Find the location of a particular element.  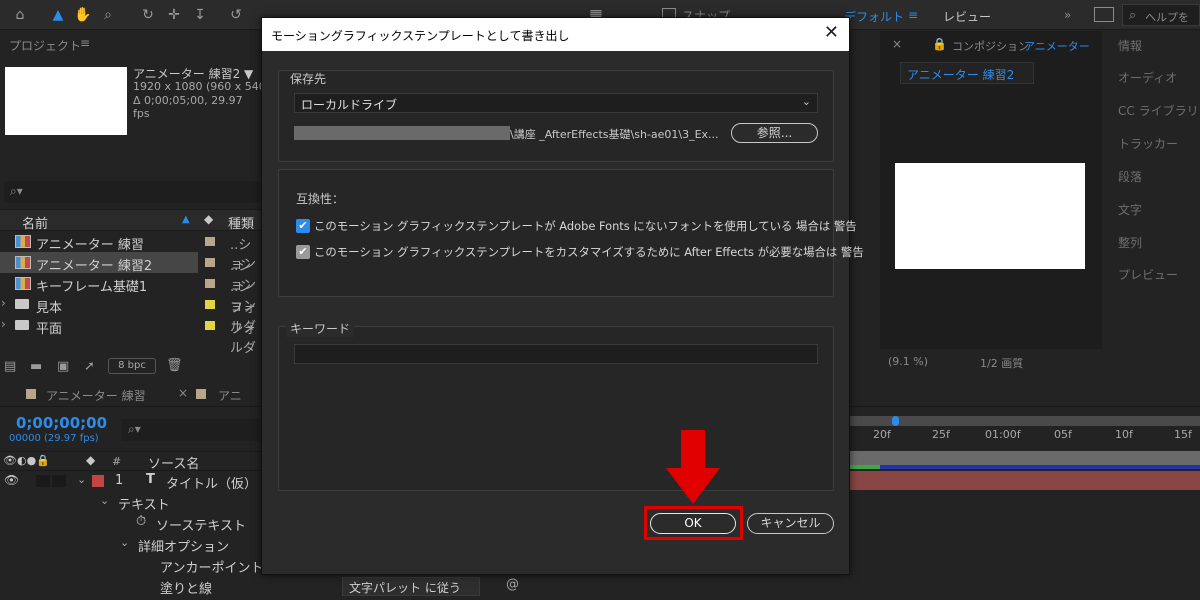

panel-preview: プレビュー is located at coordinates (1148, 274).